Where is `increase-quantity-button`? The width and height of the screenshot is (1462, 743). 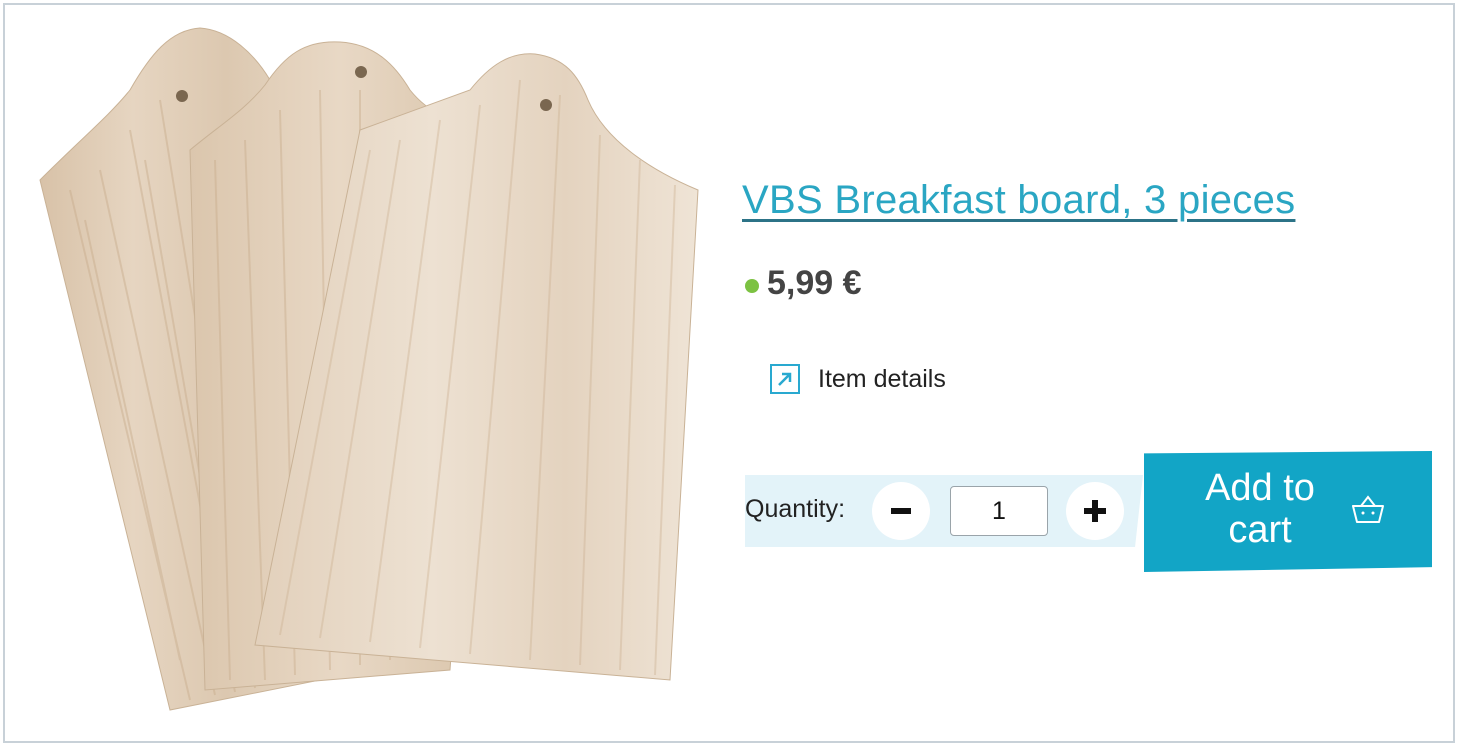
increase-quantity-button is located at coordinates (1095, 511).